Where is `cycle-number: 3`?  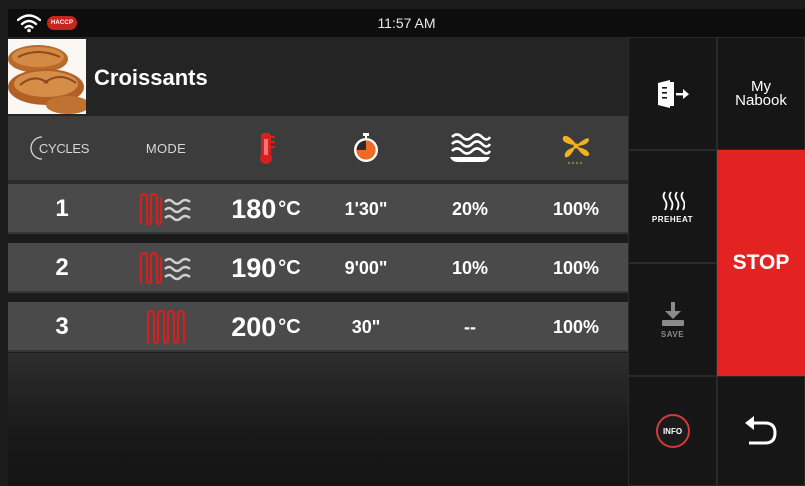 cycle-number: 3 is located at coordinates (62, 326).